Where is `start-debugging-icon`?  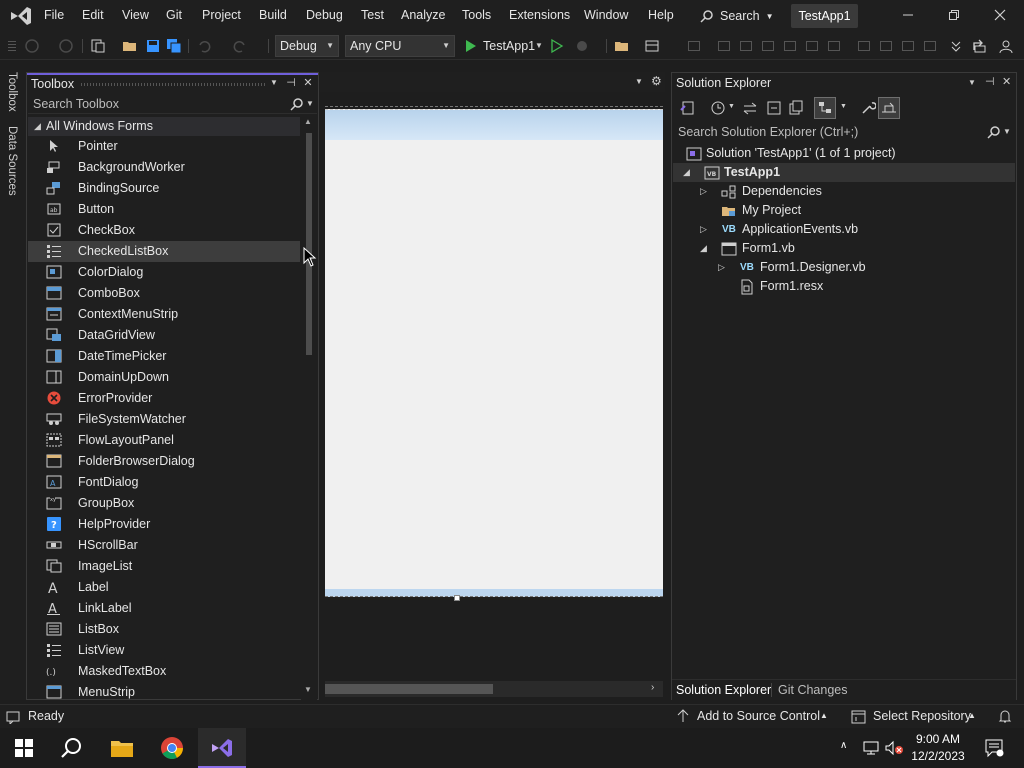
start-debugging-icon is located at coordinates (471, 46).